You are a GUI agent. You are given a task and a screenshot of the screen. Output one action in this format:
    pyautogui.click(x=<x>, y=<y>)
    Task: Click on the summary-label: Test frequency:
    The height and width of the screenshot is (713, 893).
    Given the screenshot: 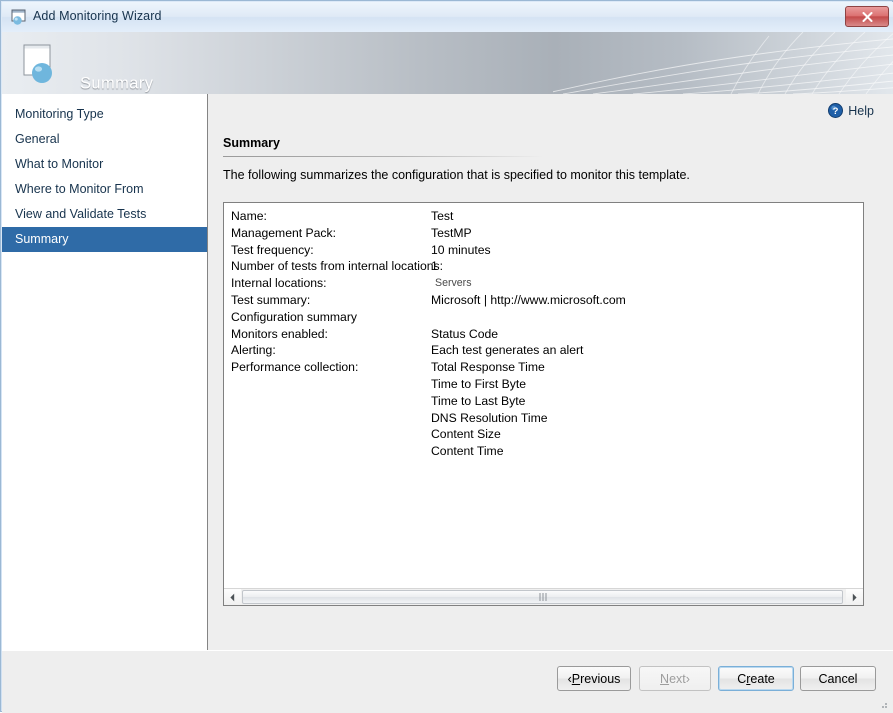 What is the action you would take?
    pyautogui.click(x=272, y=249)
    